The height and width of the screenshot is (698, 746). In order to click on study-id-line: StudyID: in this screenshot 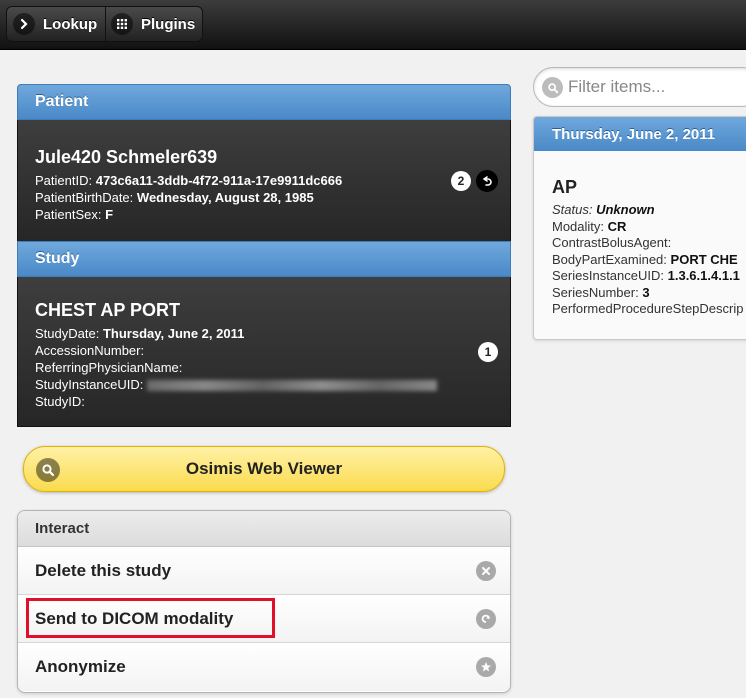, I will do `click(60, 401)`.